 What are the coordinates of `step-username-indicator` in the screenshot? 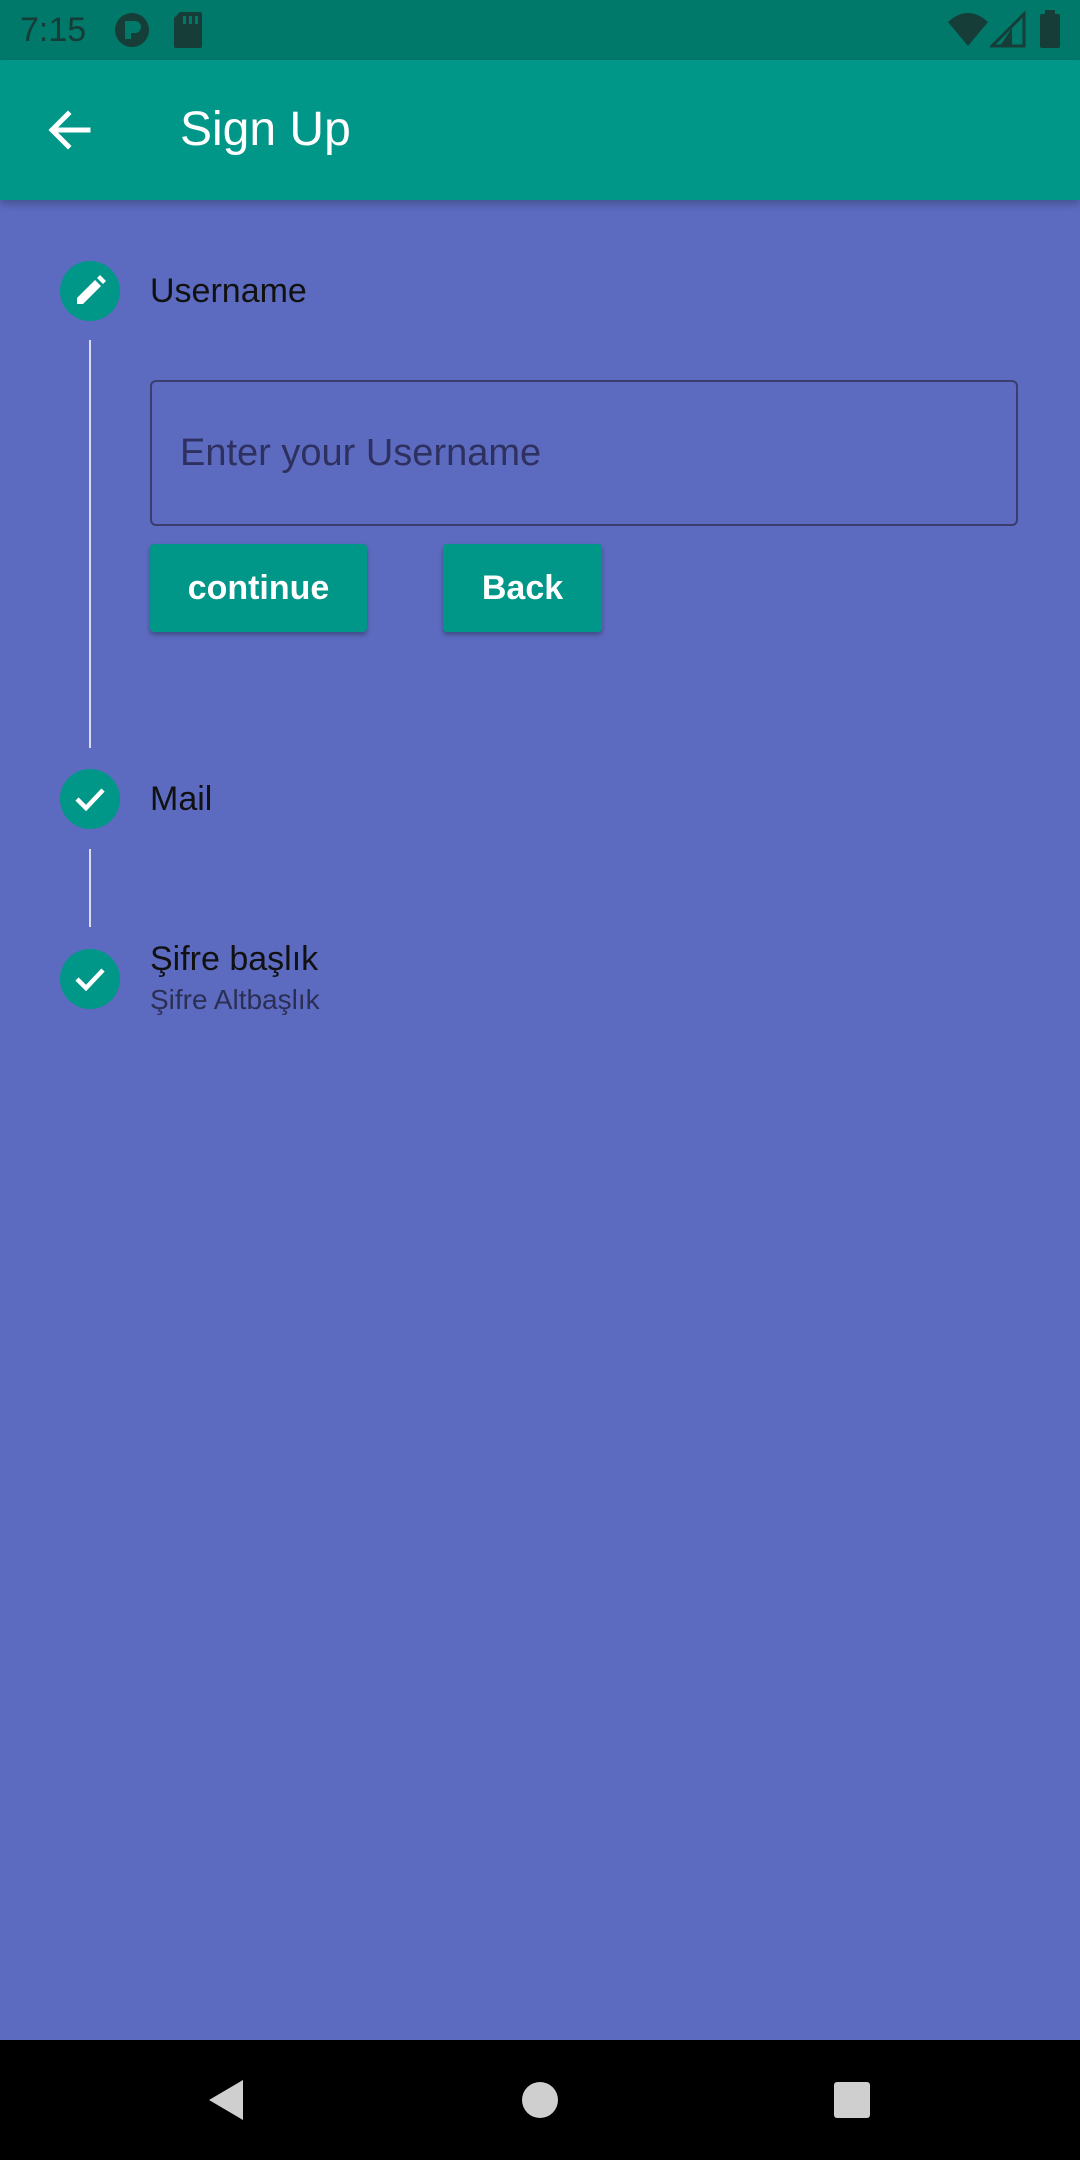 It's located at (90, 291).